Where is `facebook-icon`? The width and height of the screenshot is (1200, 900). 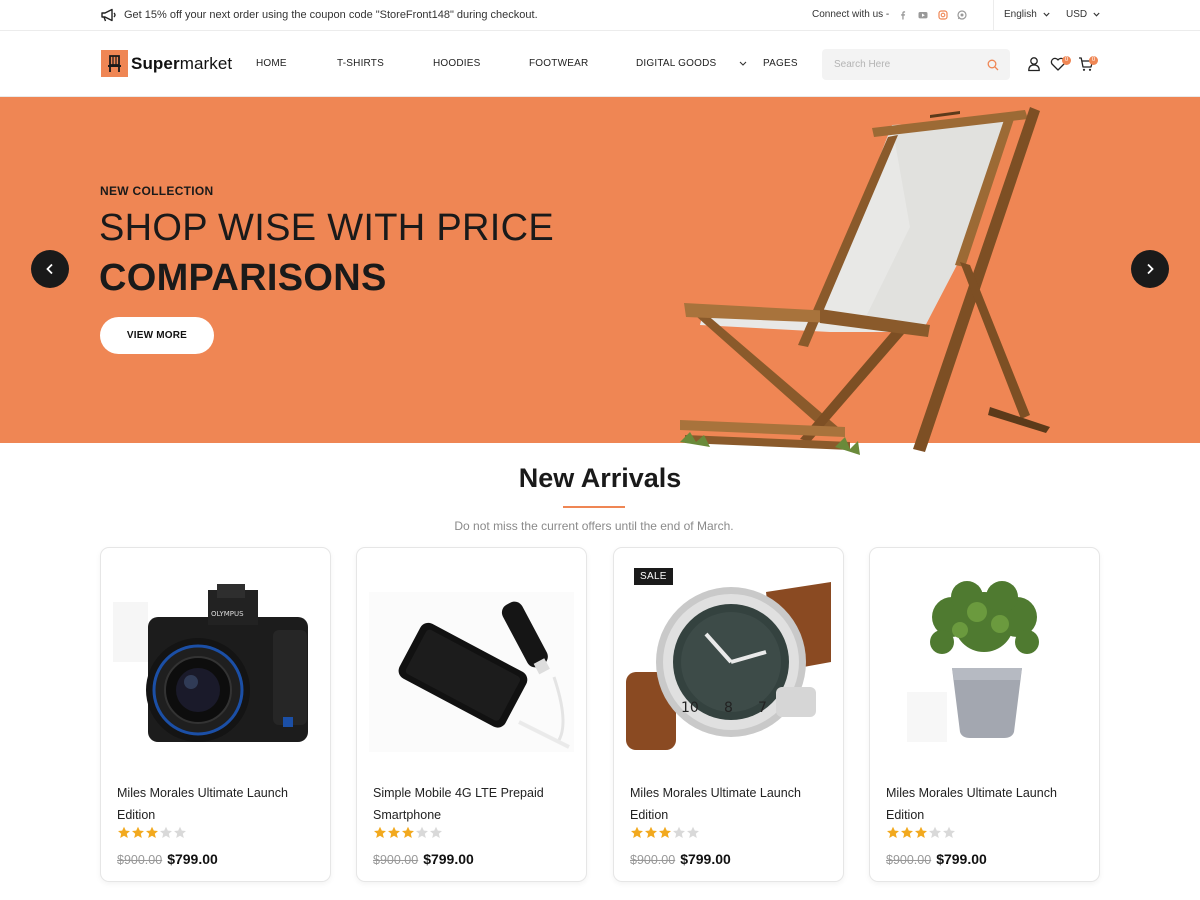 facebook-icon is located at coordinates (903, 15).